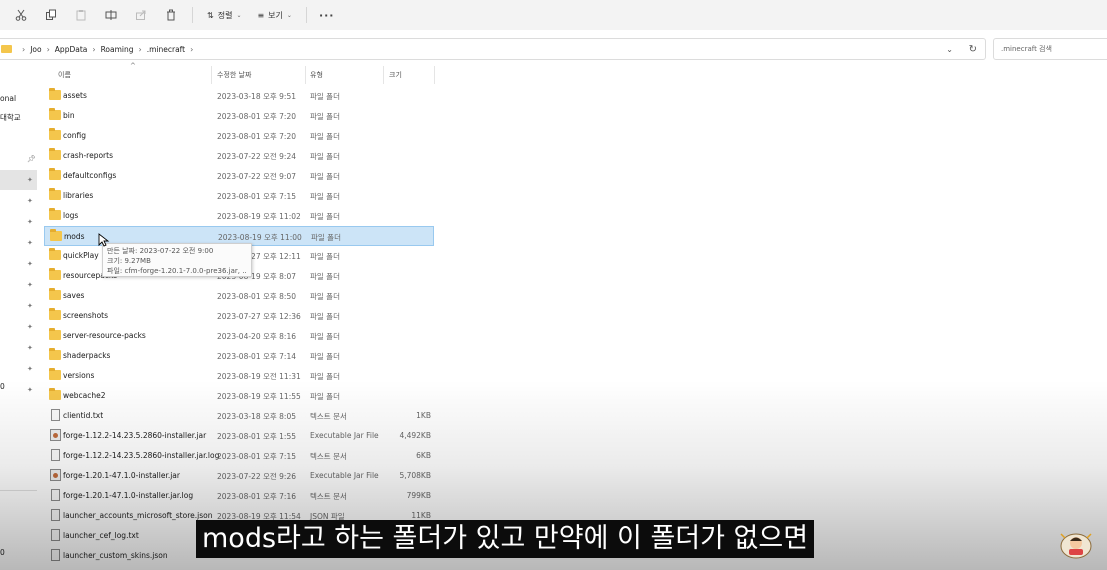  I want to click on folder-row: webcache2 2023-08-19 오후 11:55 파일 폴더, so click(239, 396).